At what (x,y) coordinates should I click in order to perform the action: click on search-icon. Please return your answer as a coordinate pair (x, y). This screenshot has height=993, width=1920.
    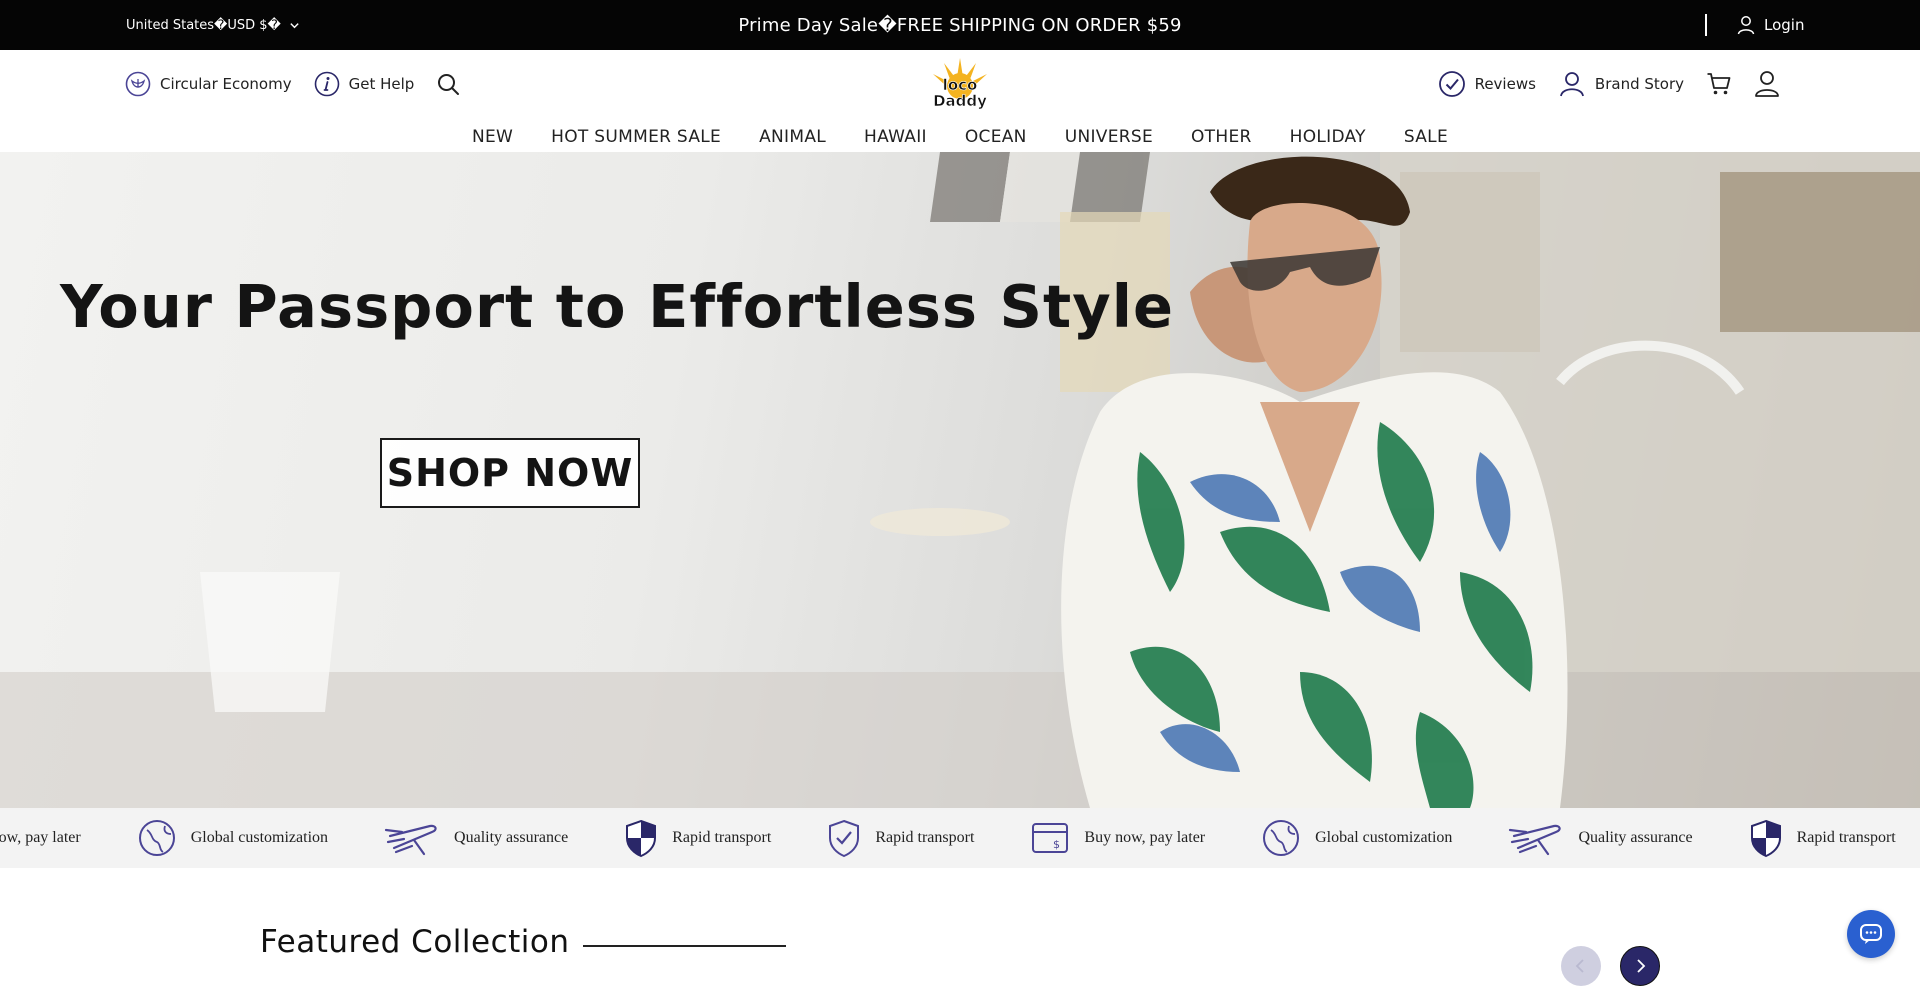
    Looking at the image, I should click on (449, 84).